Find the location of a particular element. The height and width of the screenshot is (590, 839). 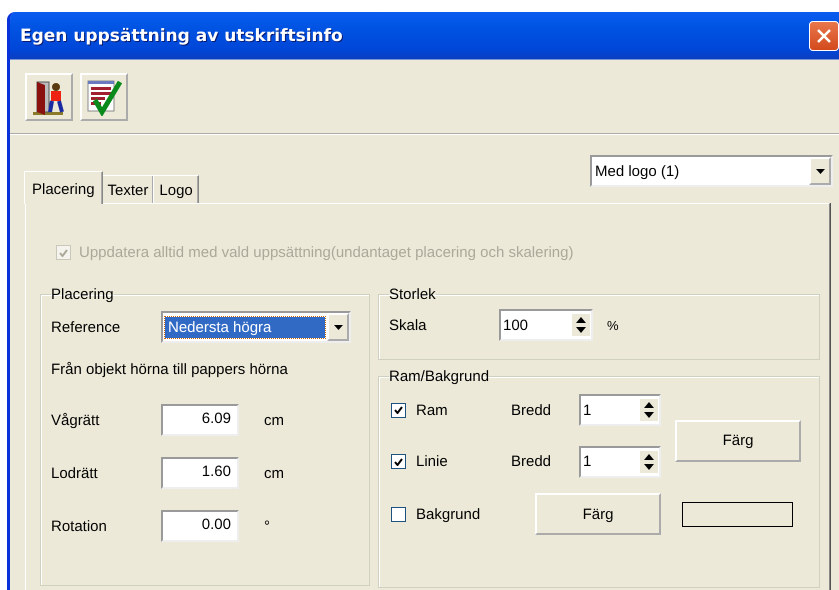

reference-dropdown: Nedersta högra is located at coordinates (256, 327).